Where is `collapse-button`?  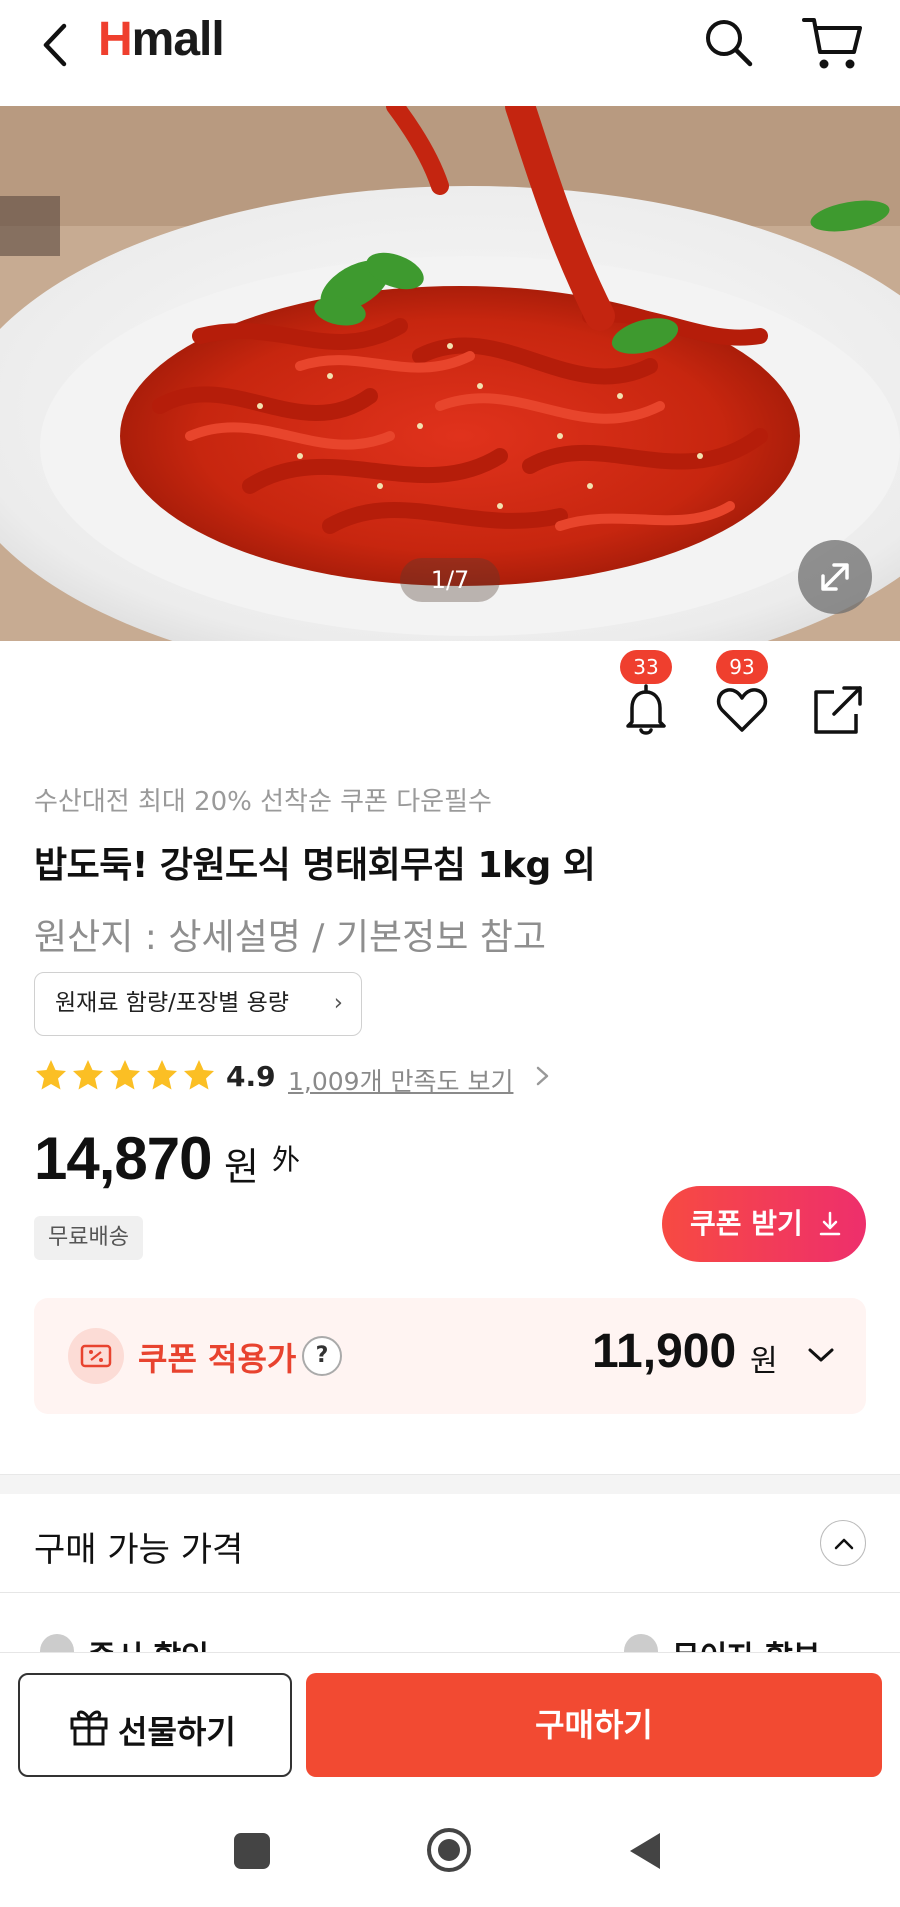
collapse-button is located at coordinates (843, 1543).